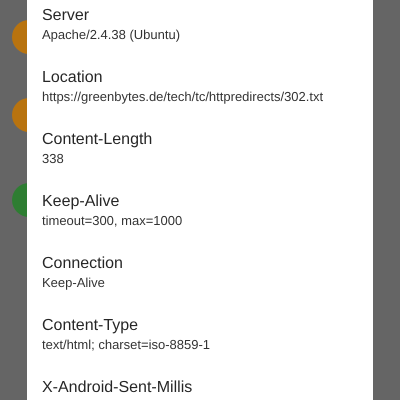 The height and width of the screenshot is (400, 400). What do you see at coordinates (118, 388) in the screenshot?
I see `header-name: X-Android-Sent-Millis` at bounding box center [118, 388].